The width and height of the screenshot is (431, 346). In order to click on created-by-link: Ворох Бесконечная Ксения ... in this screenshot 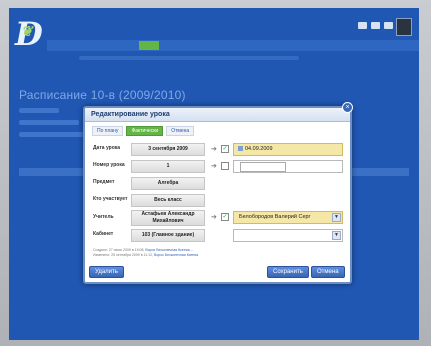, I will do `click(169, 250)`.